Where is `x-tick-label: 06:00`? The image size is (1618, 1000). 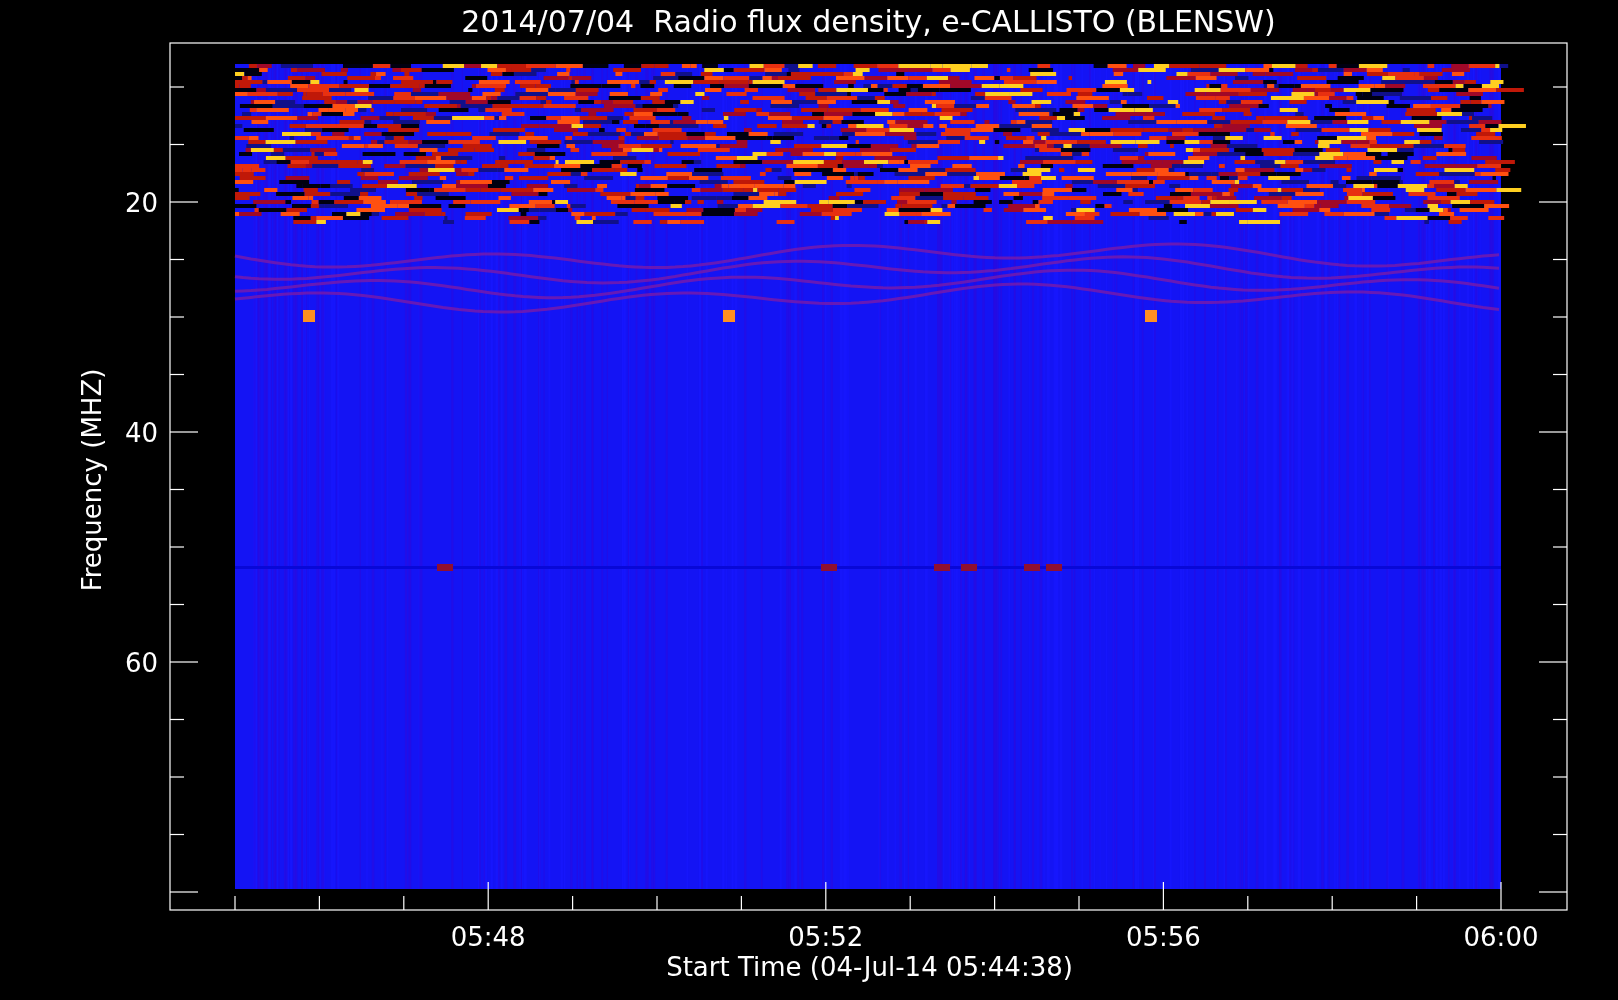
x-tick-label: 06:00 is located at coordinates (1501, 937).